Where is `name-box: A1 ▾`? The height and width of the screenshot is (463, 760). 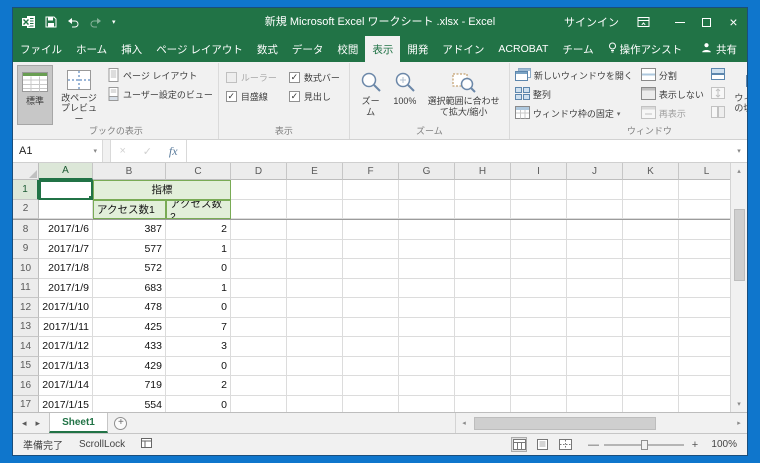
name-box: A1 ▾ is located at coordinates (58, 151).